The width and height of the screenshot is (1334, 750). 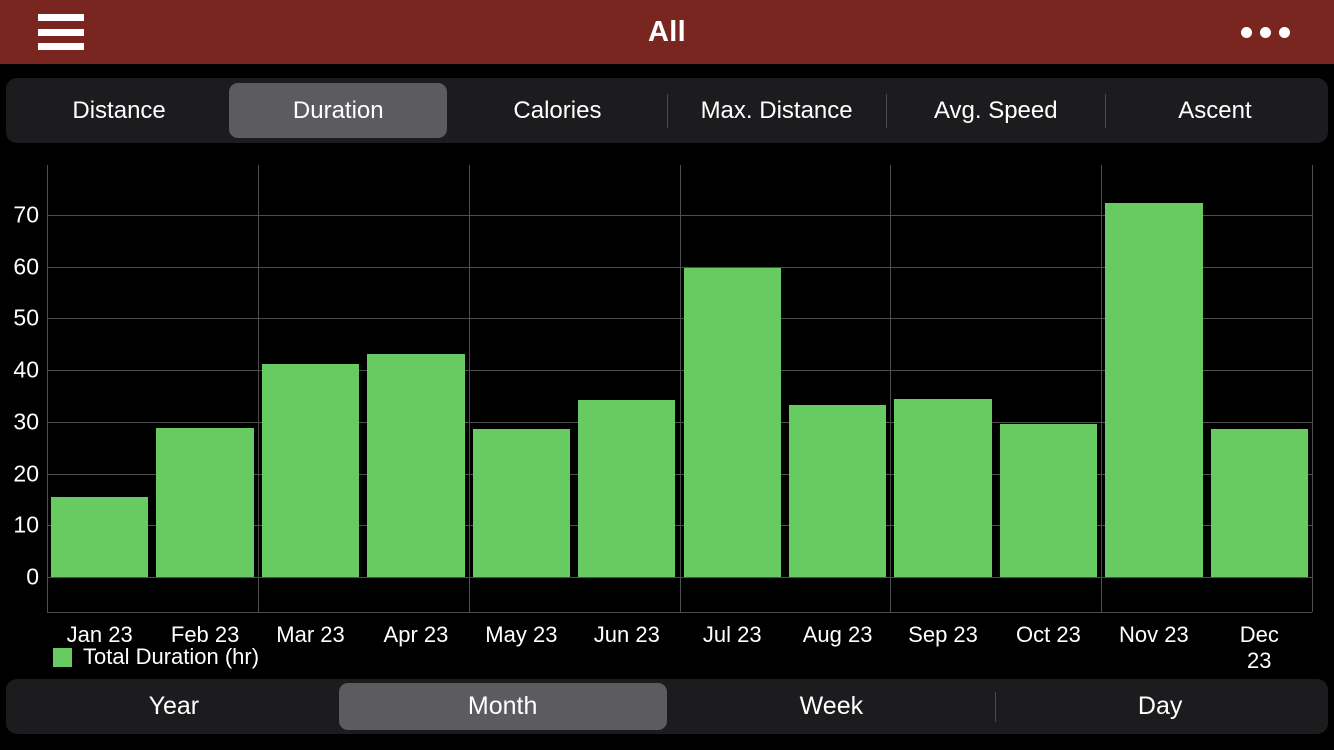 I want to click on page-title: All, so click(x=667, y=31).